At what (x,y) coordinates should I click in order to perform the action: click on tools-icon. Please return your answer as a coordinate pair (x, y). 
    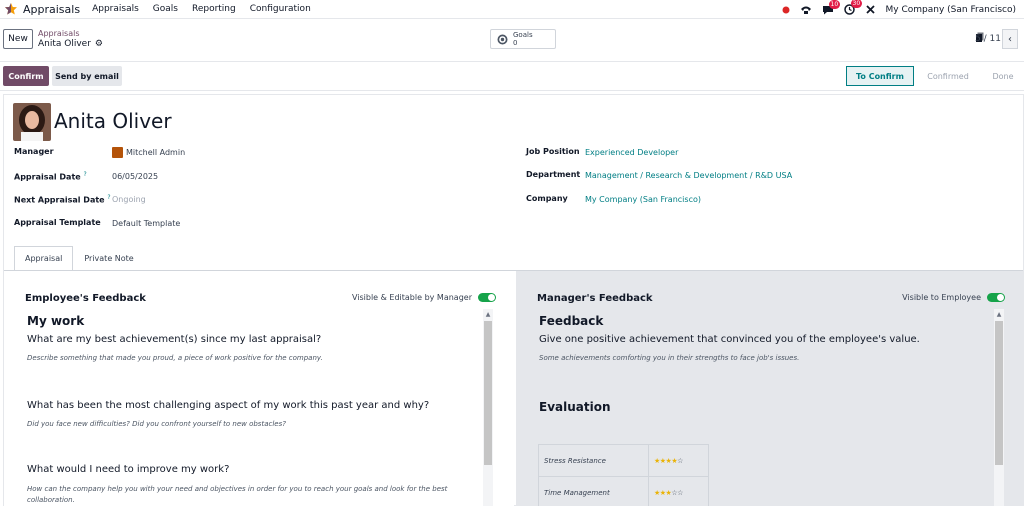
    Looking at the image, I should click on (870, 9).